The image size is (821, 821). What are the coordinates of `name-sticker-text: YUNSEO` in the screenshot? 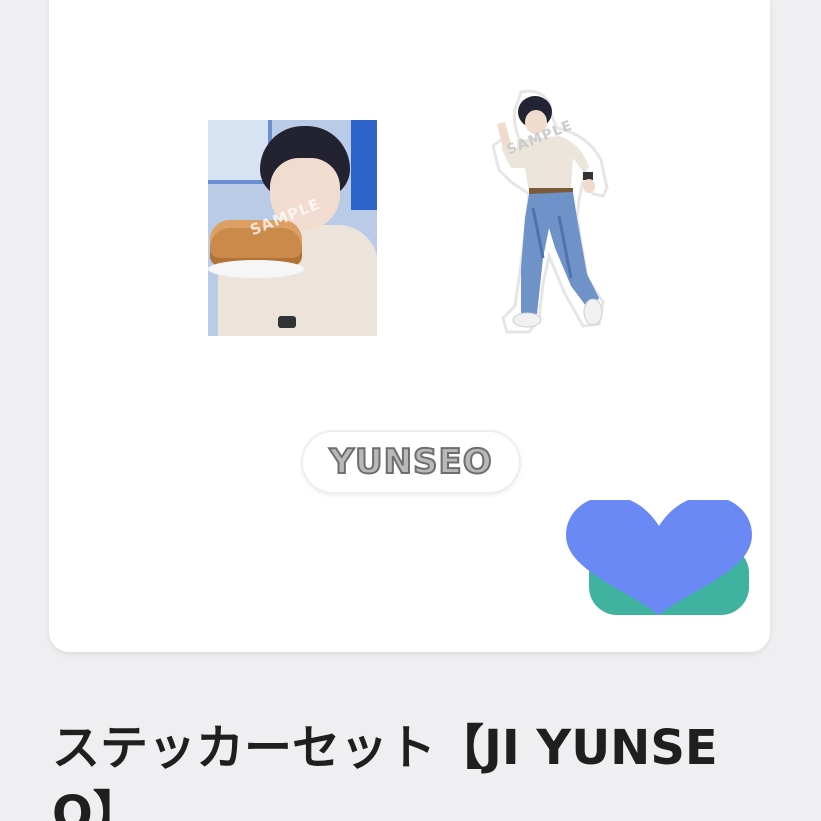 It's located at (410, 462).